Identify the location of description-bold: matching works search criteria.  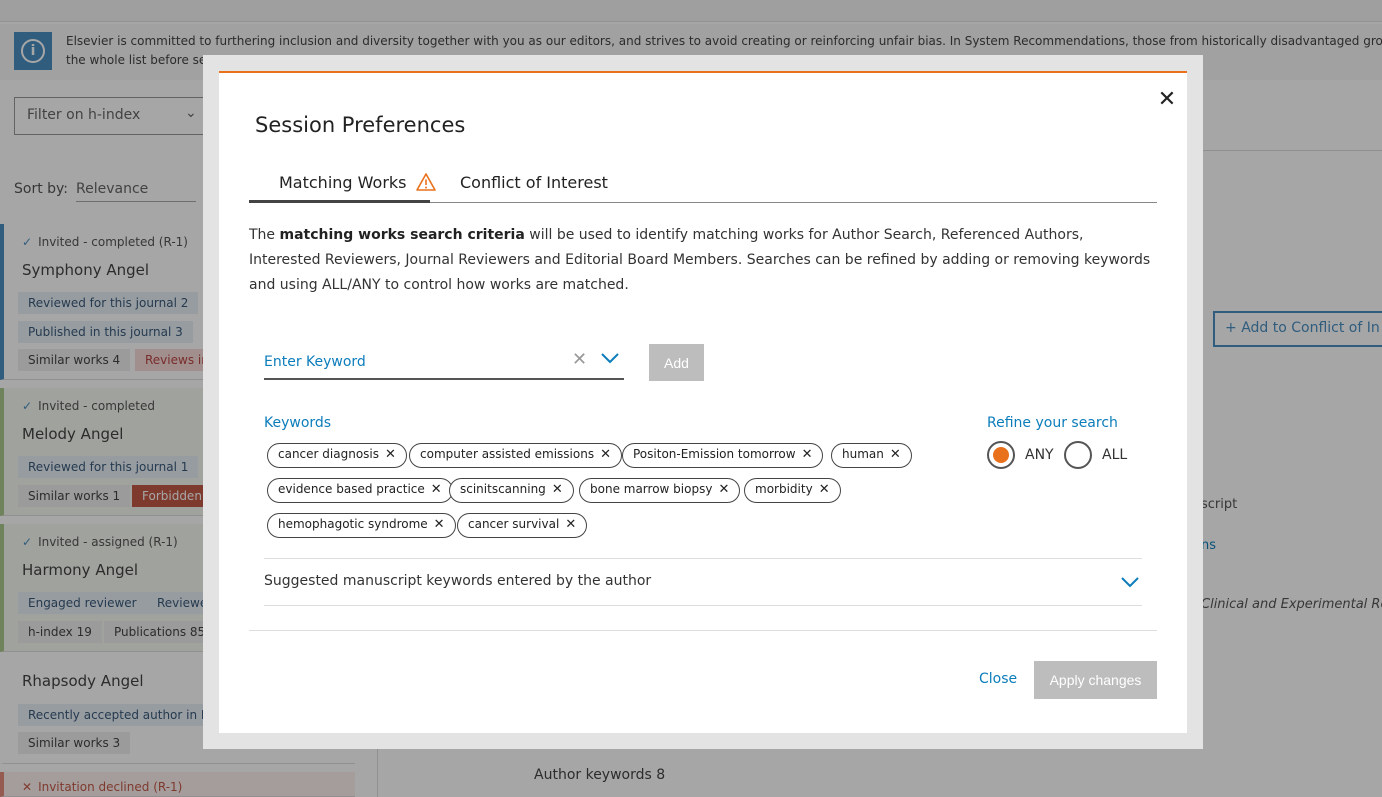
(402, 235).